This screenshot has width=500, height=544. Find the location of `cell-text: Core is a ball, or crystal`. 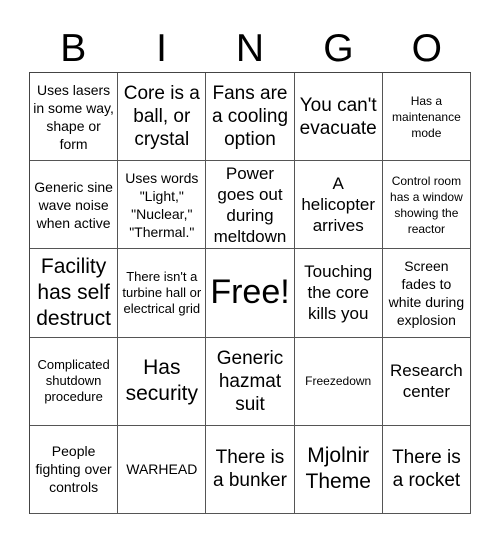

cell-text: Core is a ball, or crystal is located at coordinates (161, 117).